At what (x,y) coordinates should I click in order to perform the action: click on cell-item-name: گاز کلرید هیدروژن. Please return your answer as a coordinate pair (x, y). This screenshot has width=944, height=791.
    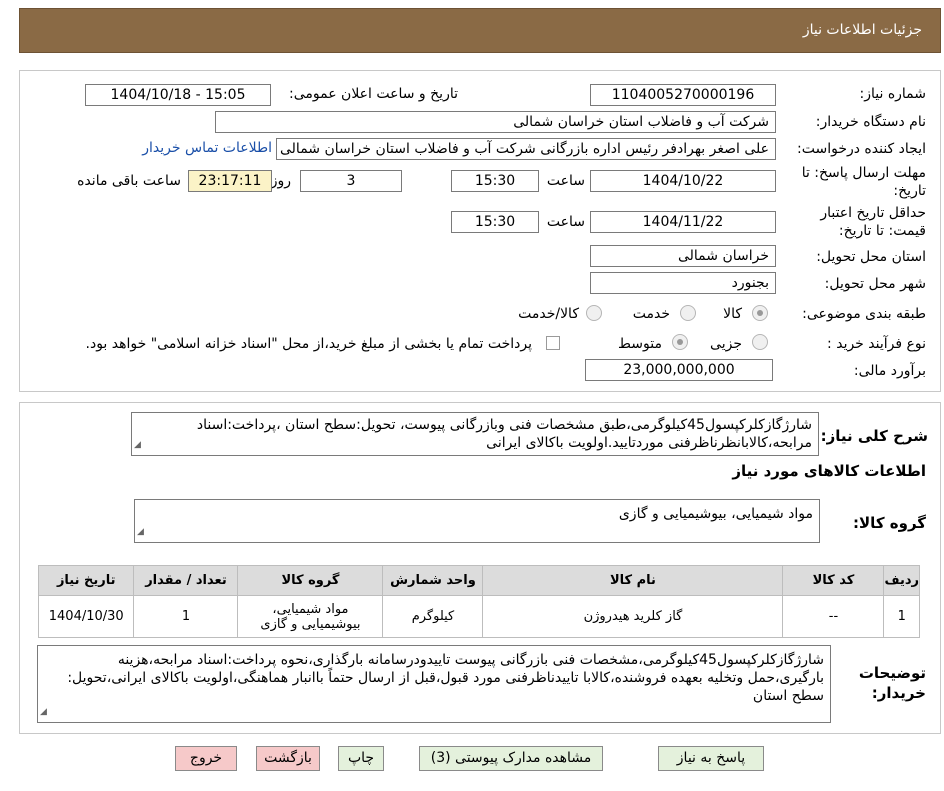
    Looking at the image, I should click on (633, 616).